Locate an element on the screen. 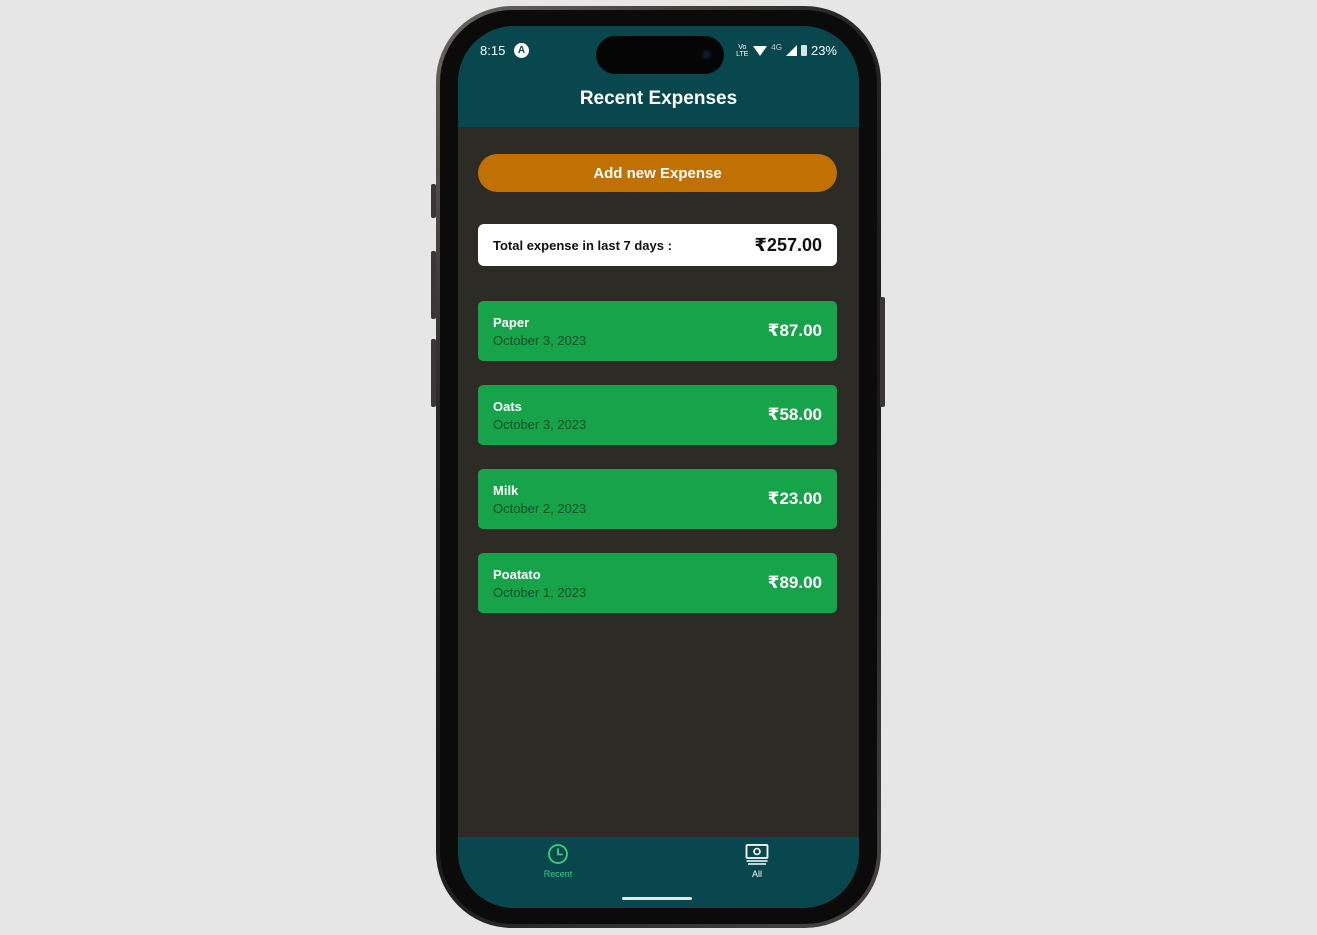 The image size is (1317, 935). expense-amount: ₹58.00 is located at coordinates (794, 414).